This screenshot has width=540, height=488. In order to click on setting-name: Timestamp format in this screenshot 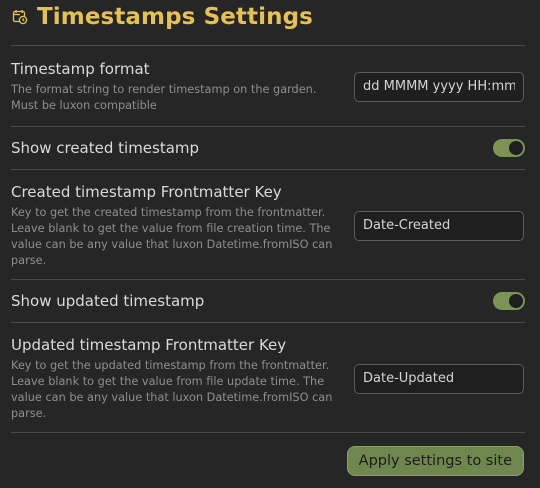, I will do `click(80, 68)`.